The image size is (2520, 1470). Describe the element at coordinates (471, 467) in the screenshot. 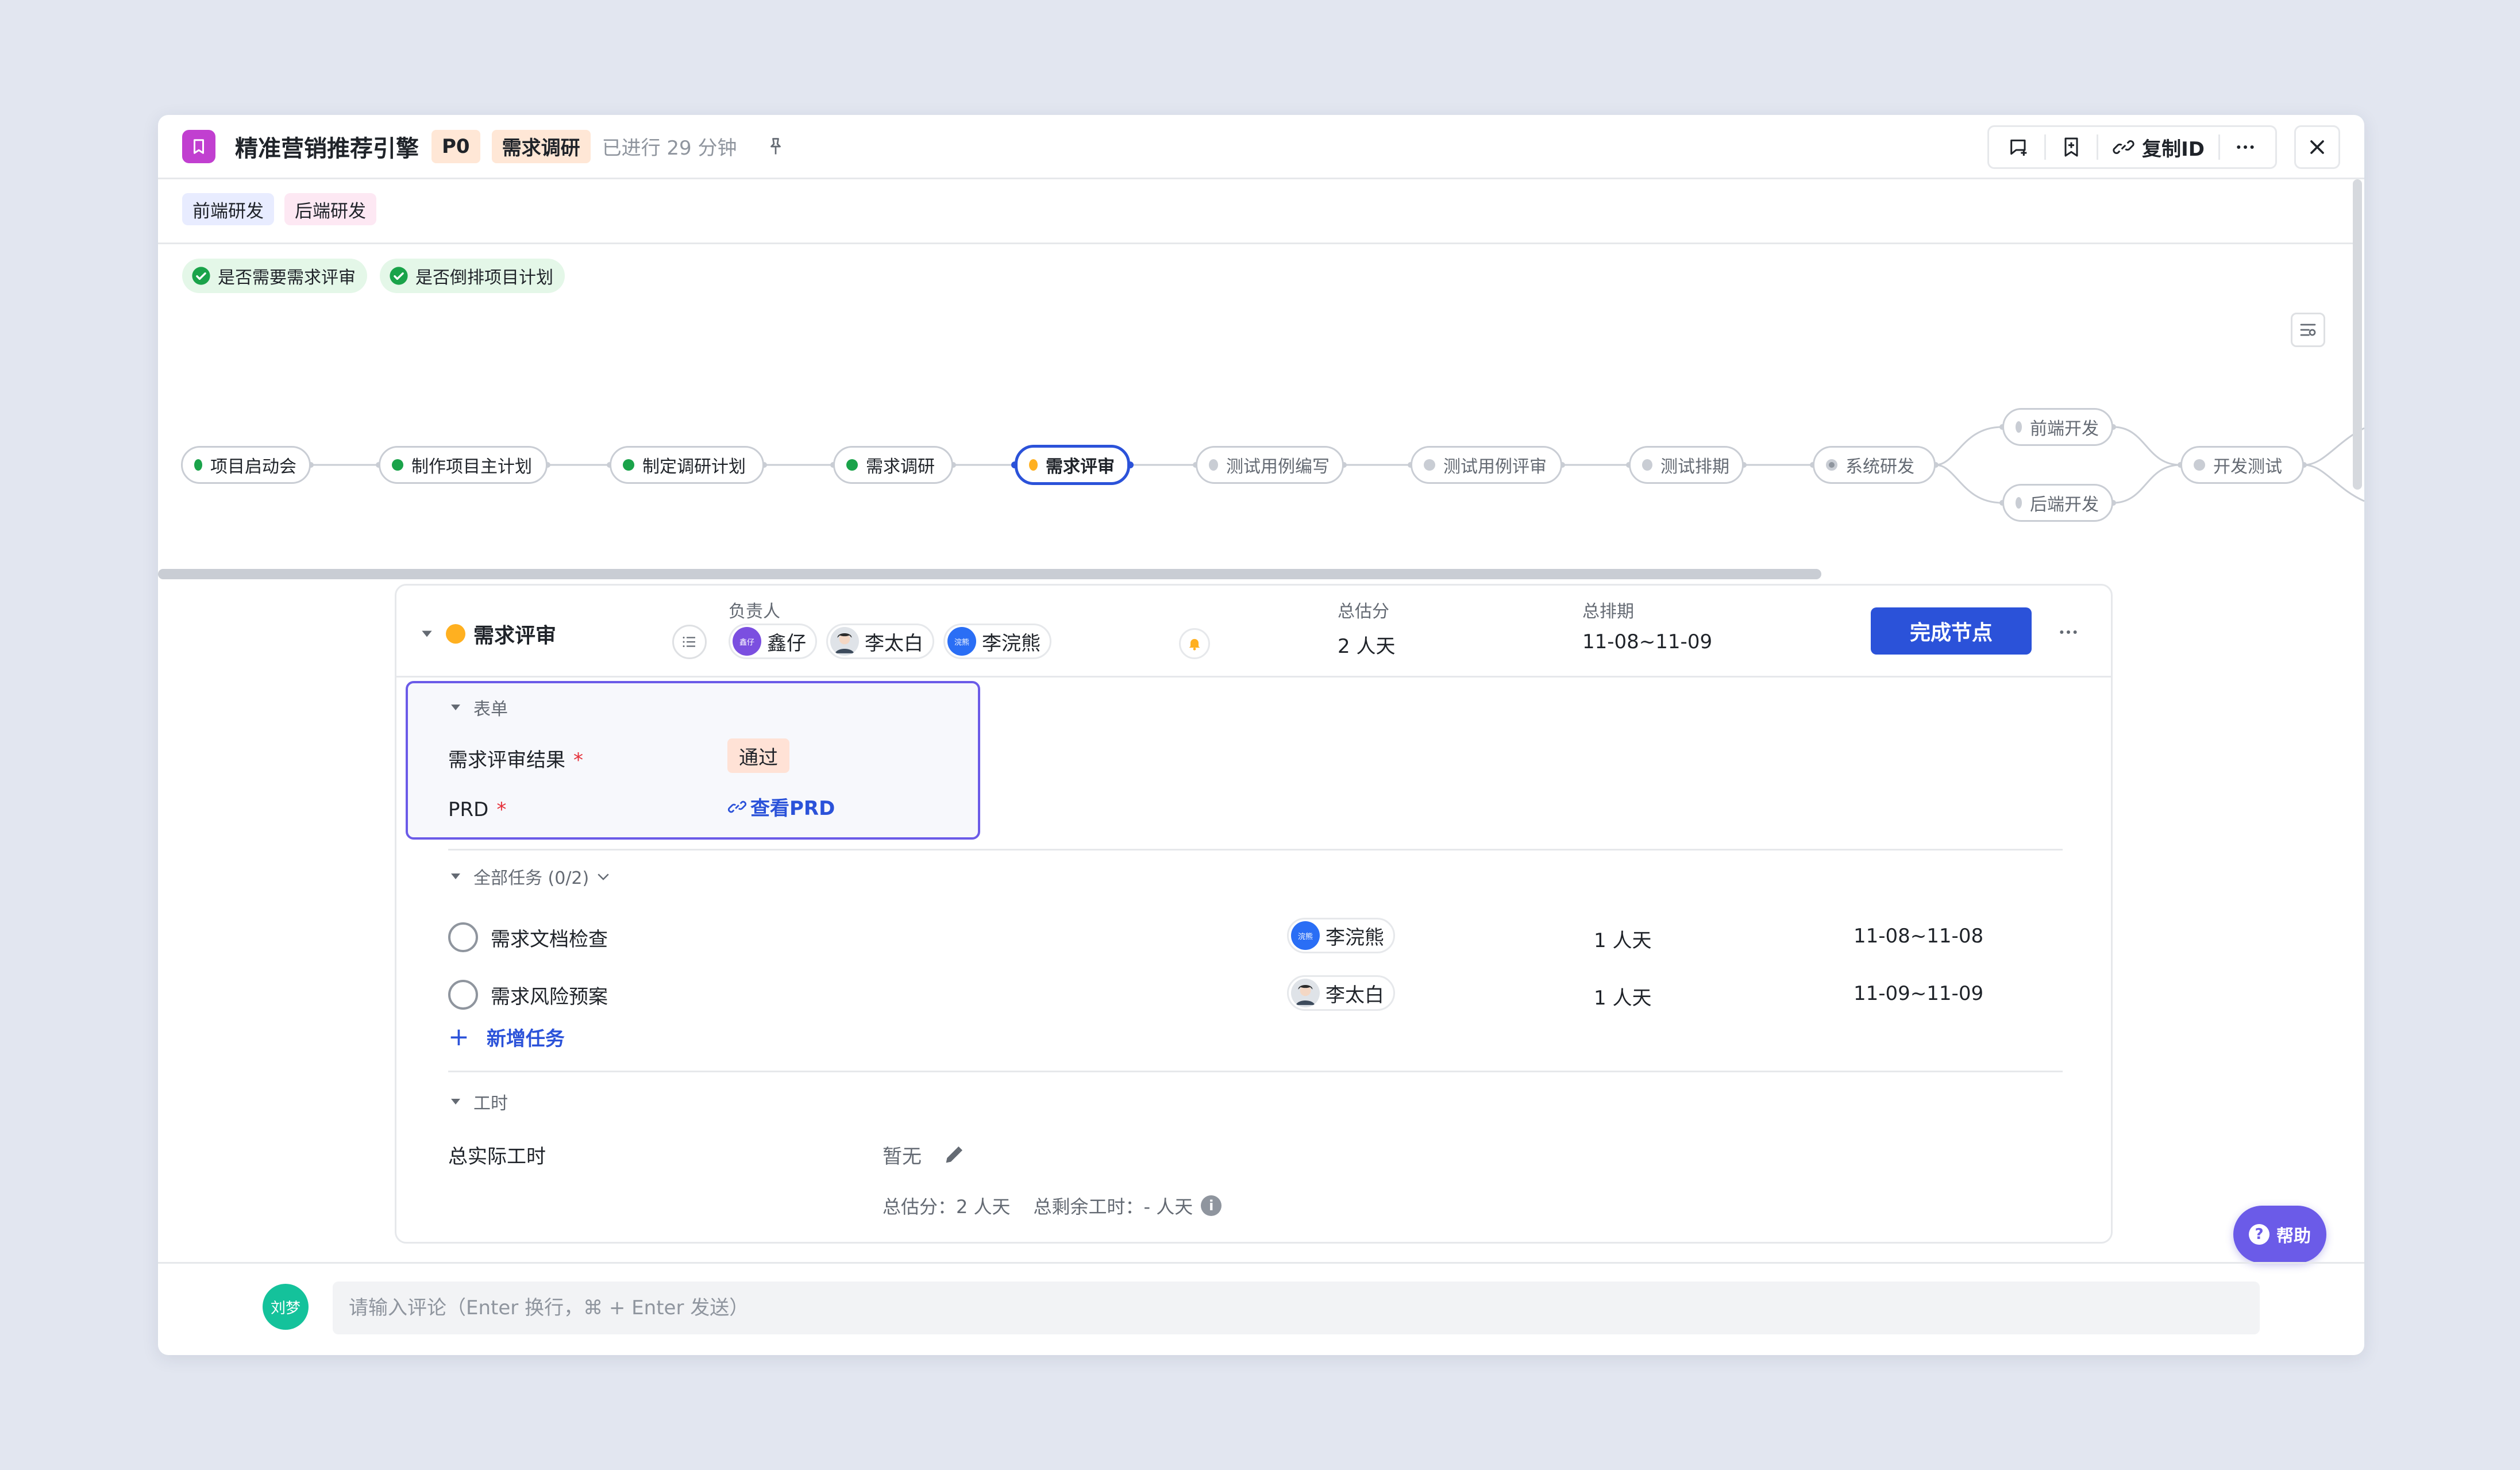

I see `flow-node-label: 制作项目主计划` at that location.